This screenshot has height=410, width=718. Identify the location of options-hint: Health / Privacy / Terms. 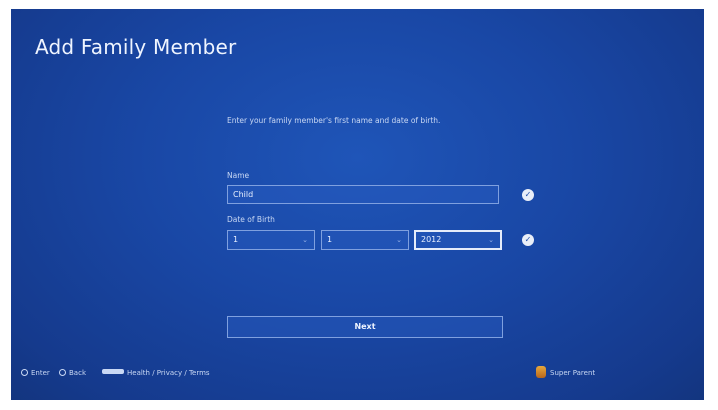
(156, 373).